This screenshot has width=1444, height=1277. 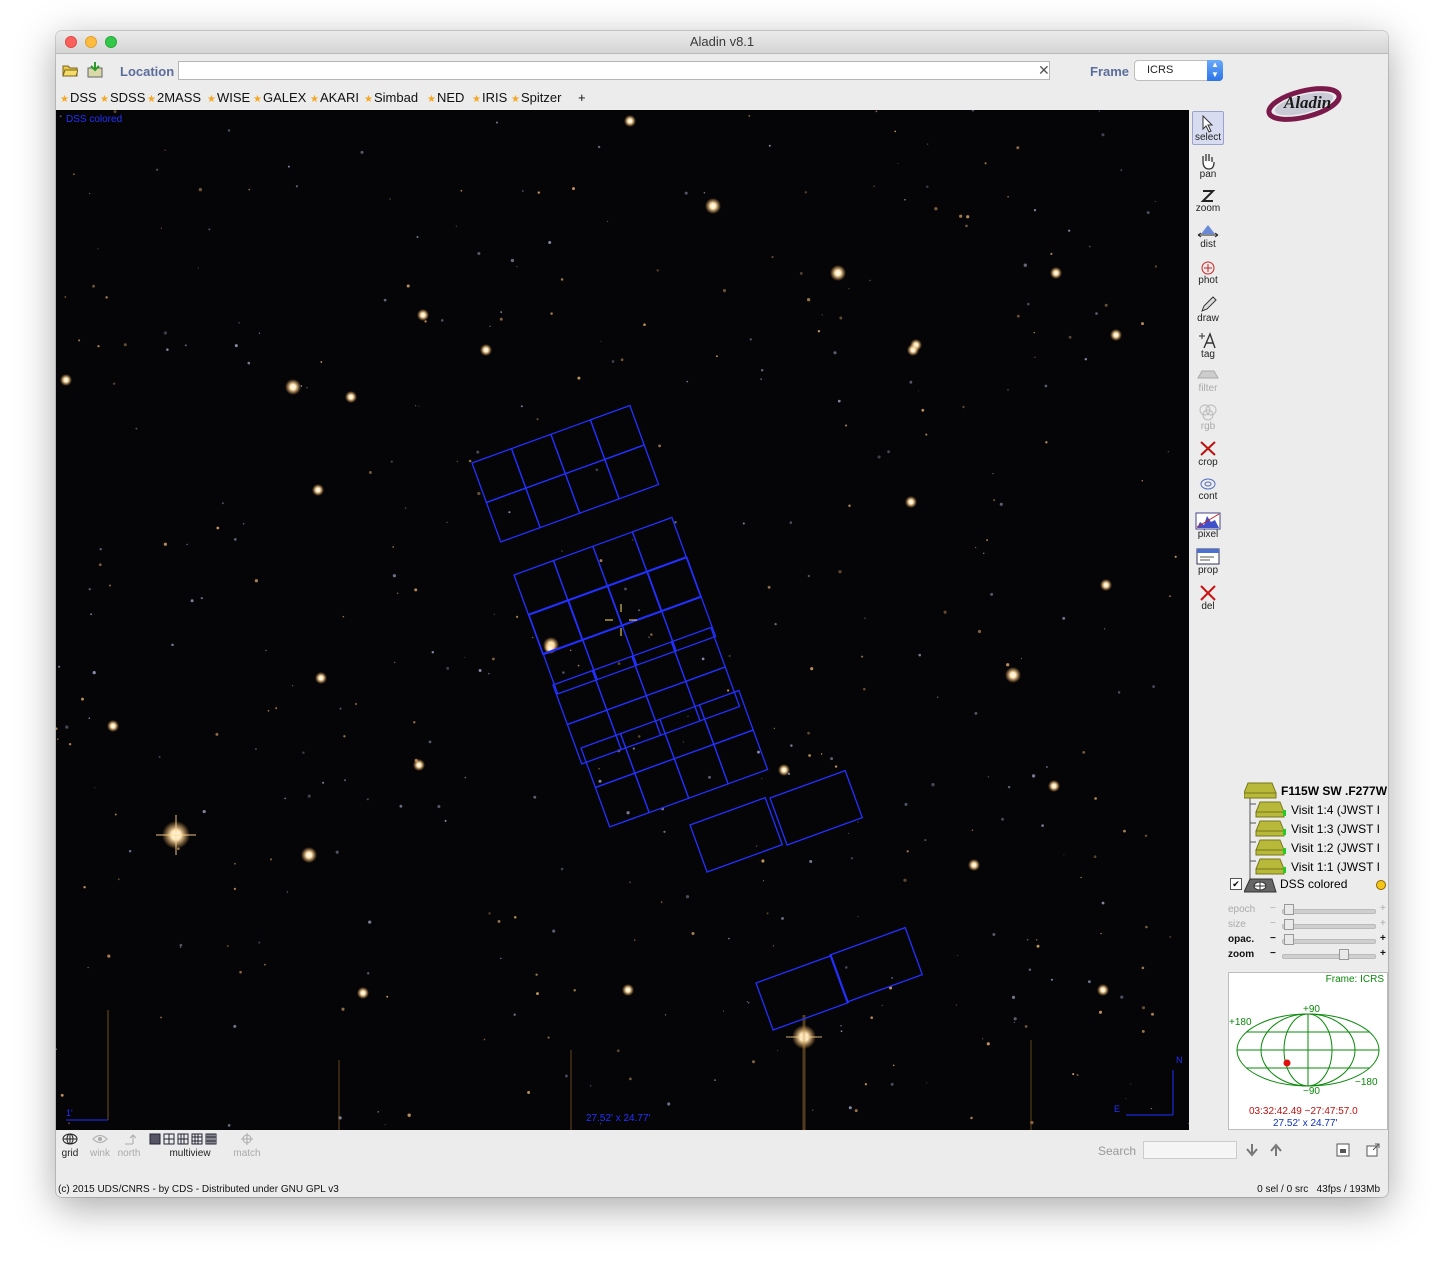 What do you see at coordinates (431, 99) in the screenshot?
I see `star-icon: ★` at bounding box center [431, 99].